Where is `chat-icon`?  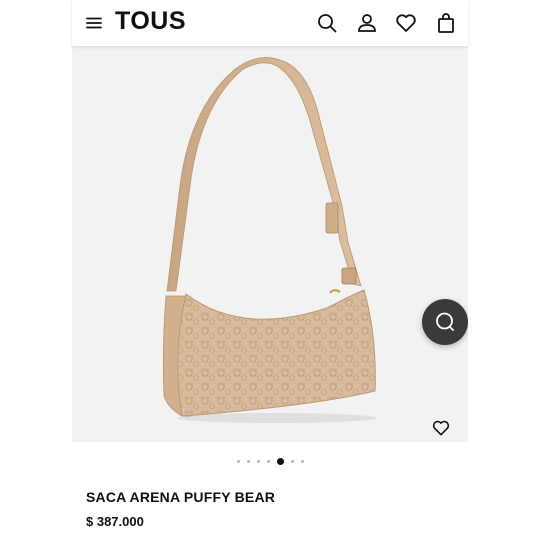
chat-icon is located at coordinates (445, 321).